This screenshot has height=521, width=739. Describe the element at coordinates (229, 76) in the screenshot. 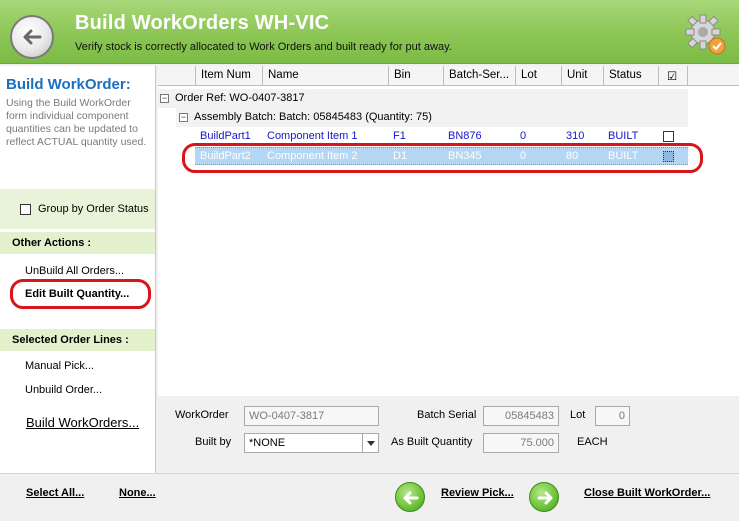

I see `col-header-item-num: Item Num` at that location.